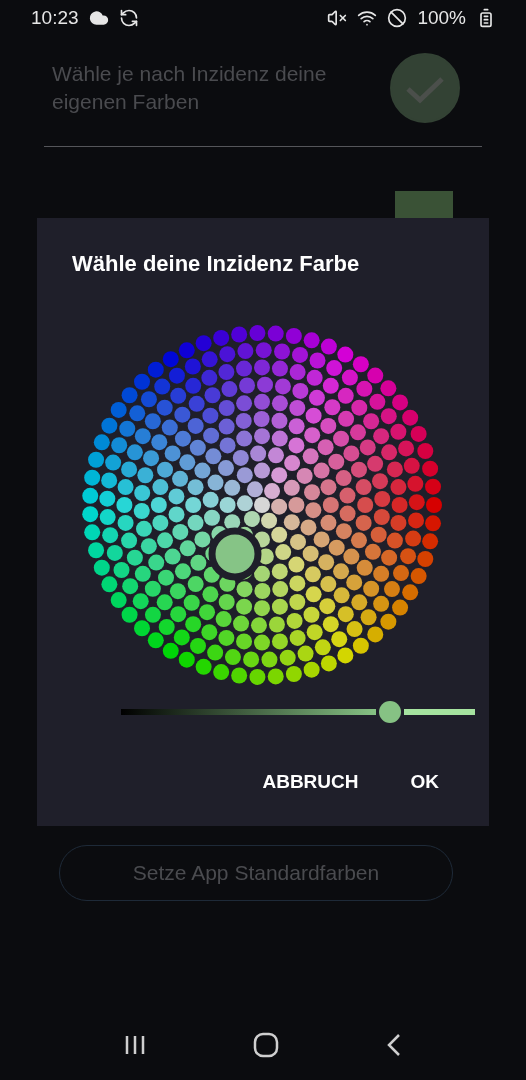 This screenshot has width=526, height=1080. What do you see at coordinates (134, 1045) in the screenshot?
I see `recent-apps-icon` at bounding box center [134, 1045].